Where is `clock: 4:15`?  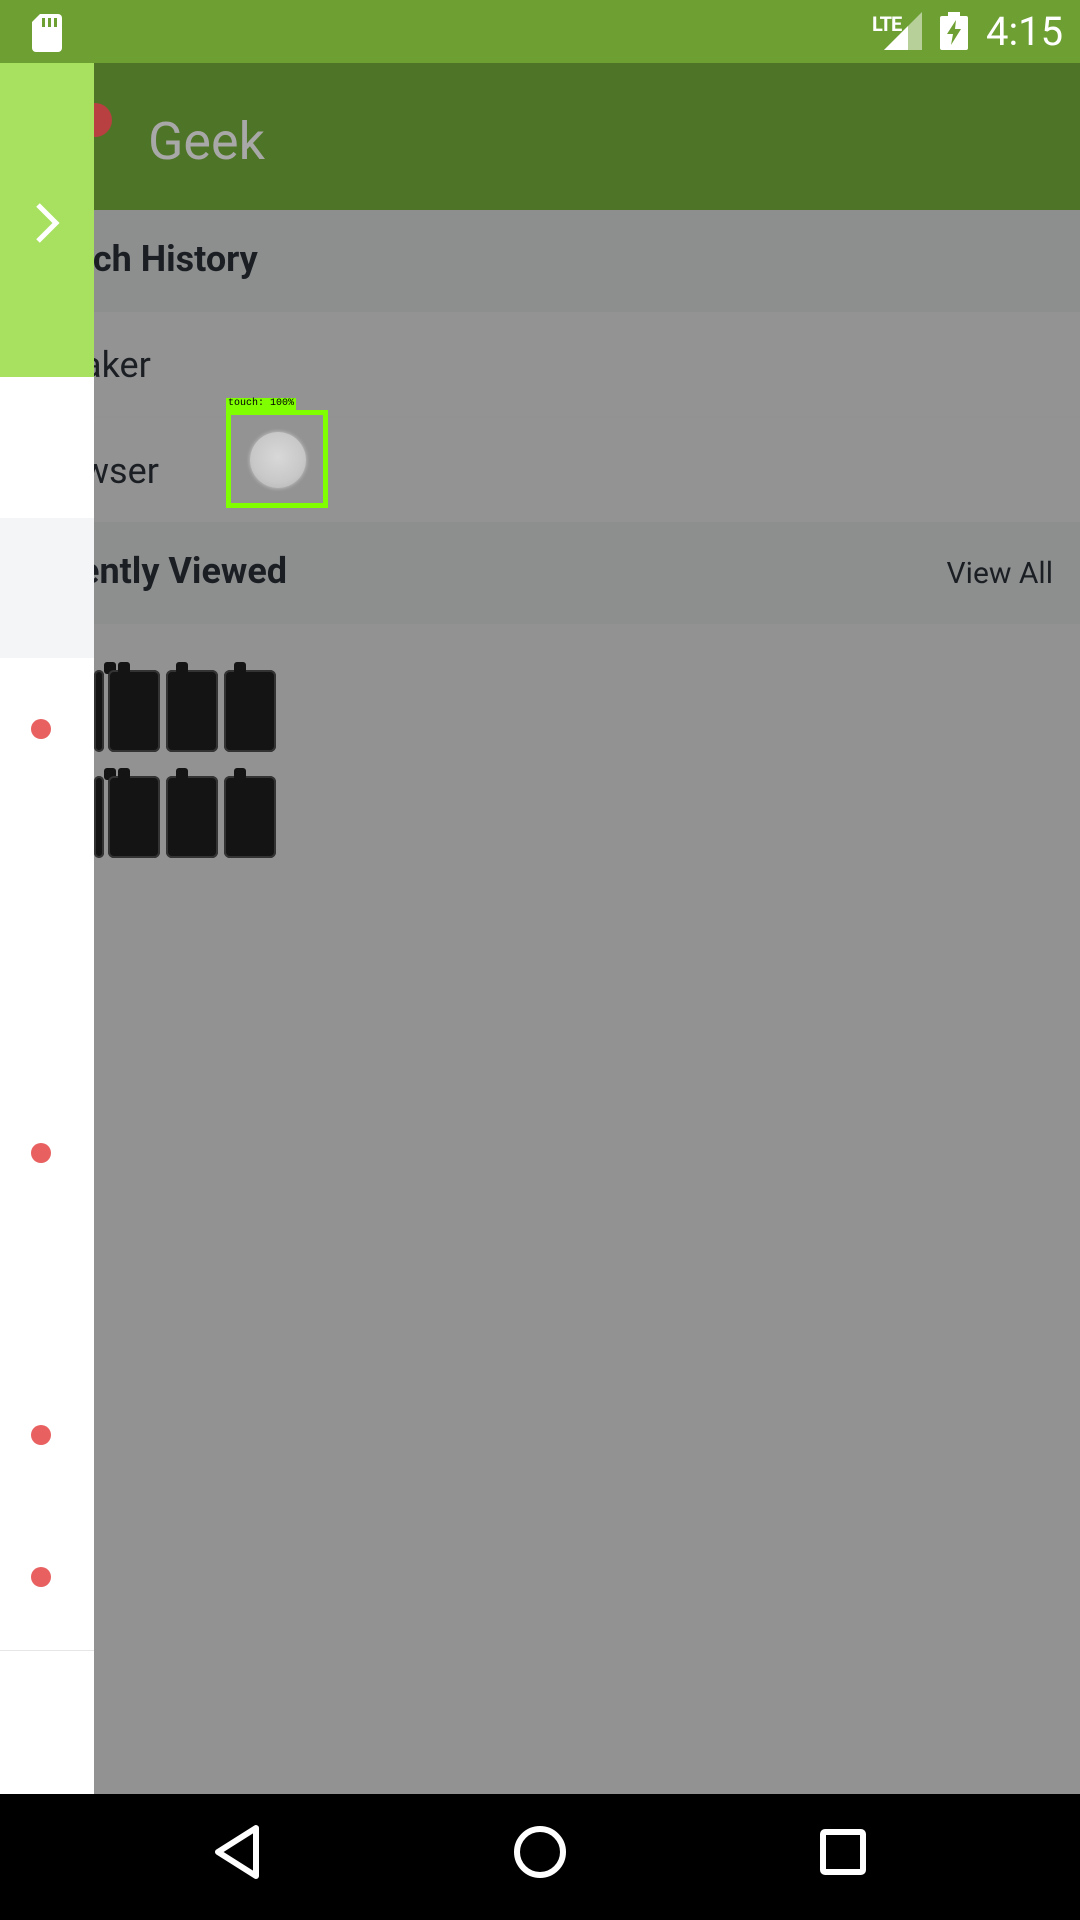
clock: 4:15 is located at coordinates (1025, 31).